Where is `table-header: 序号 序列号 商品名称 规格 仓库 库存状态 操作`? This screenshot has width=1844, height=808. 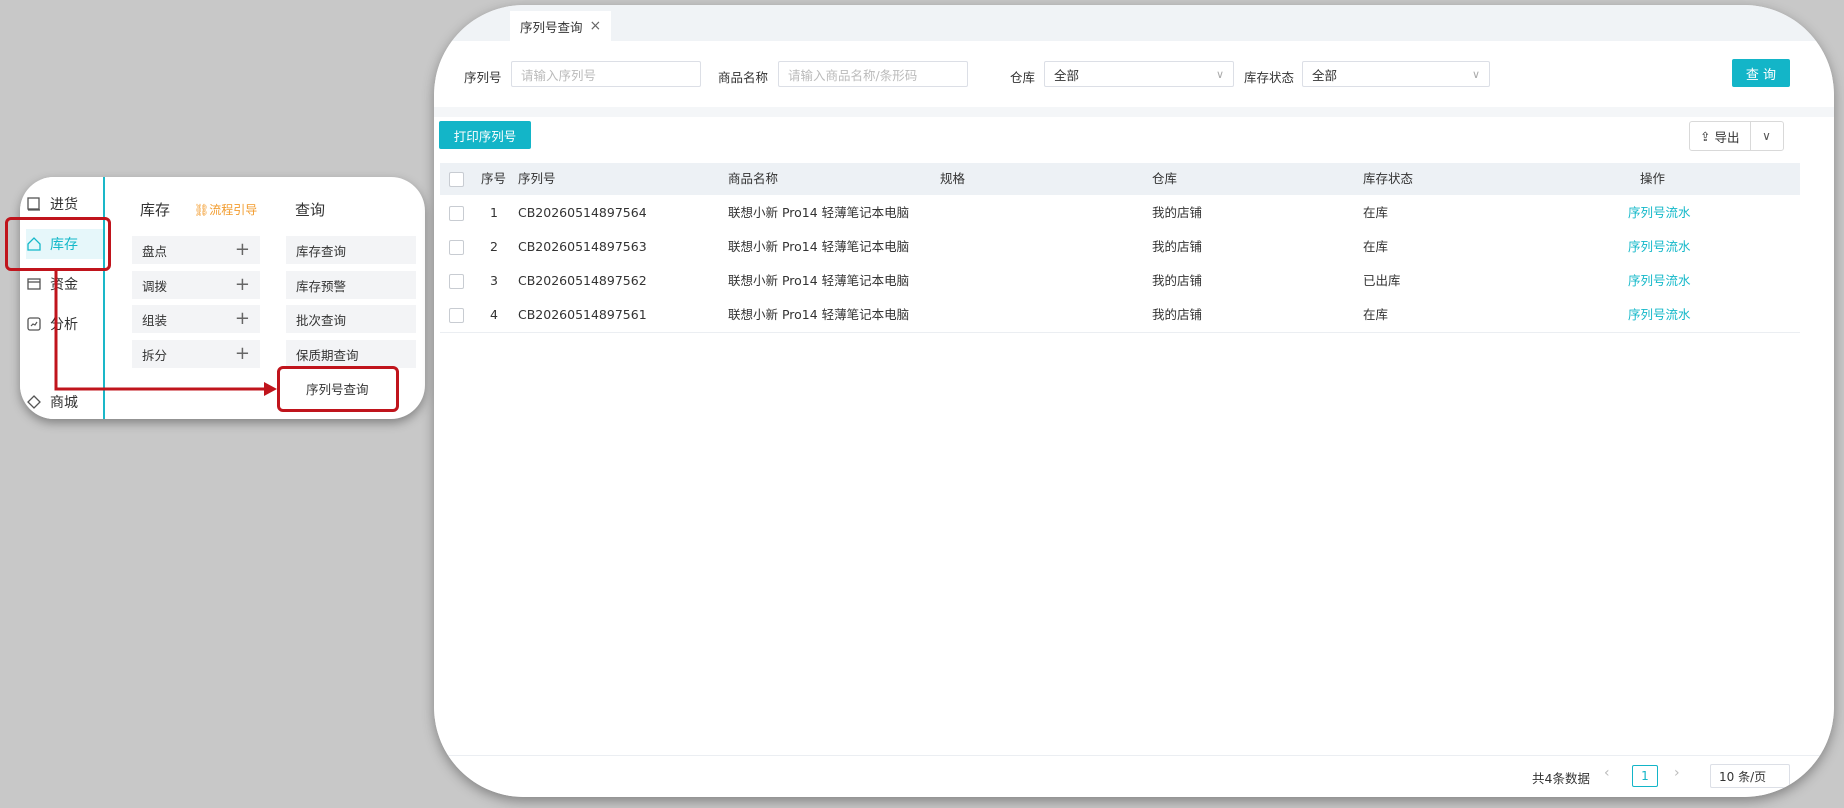
table-header: 序号 序列号 商品名称 规格 仓库 库存状态 操作 is located at coordinates (1120, 179).